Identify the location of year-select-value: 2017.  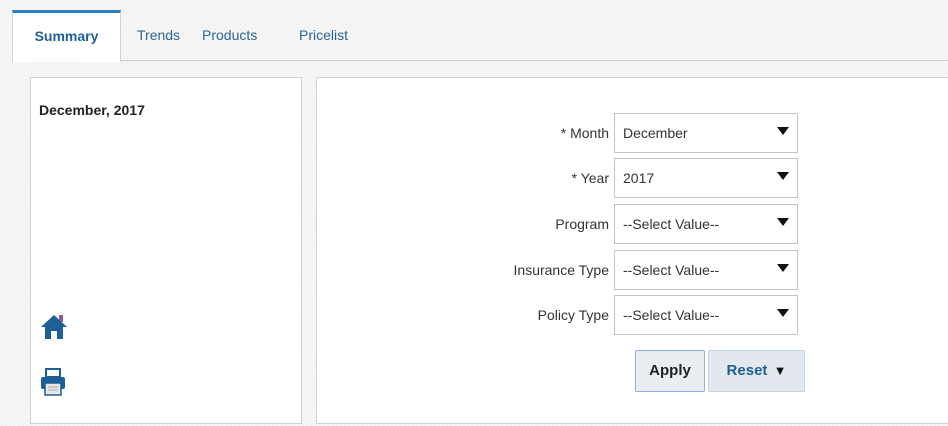
(639, 178).